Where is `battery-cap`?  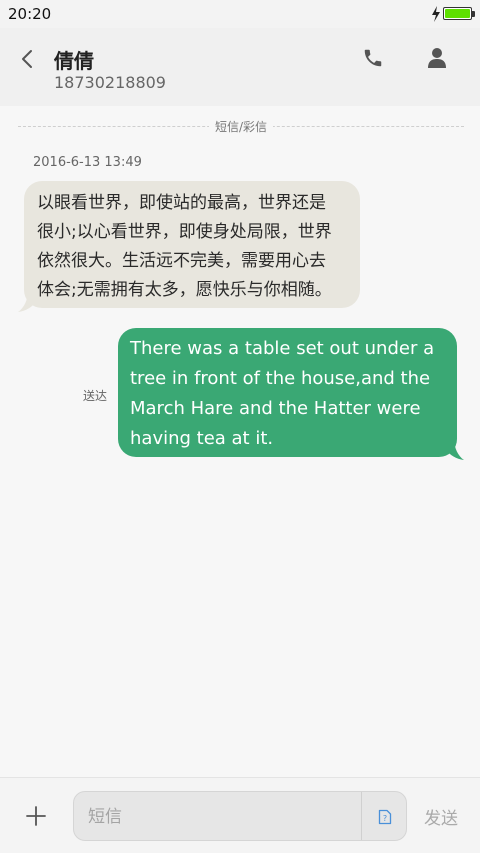
battery-cap is located at coordinates (473, 14).